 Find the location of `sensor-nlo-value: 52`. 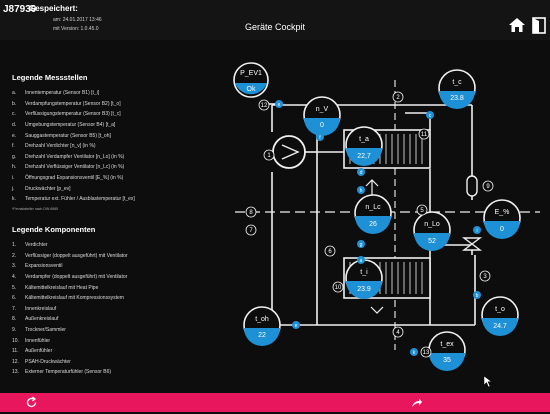

sensor-nlo-value: 52 is located at coordinates (432, 241).